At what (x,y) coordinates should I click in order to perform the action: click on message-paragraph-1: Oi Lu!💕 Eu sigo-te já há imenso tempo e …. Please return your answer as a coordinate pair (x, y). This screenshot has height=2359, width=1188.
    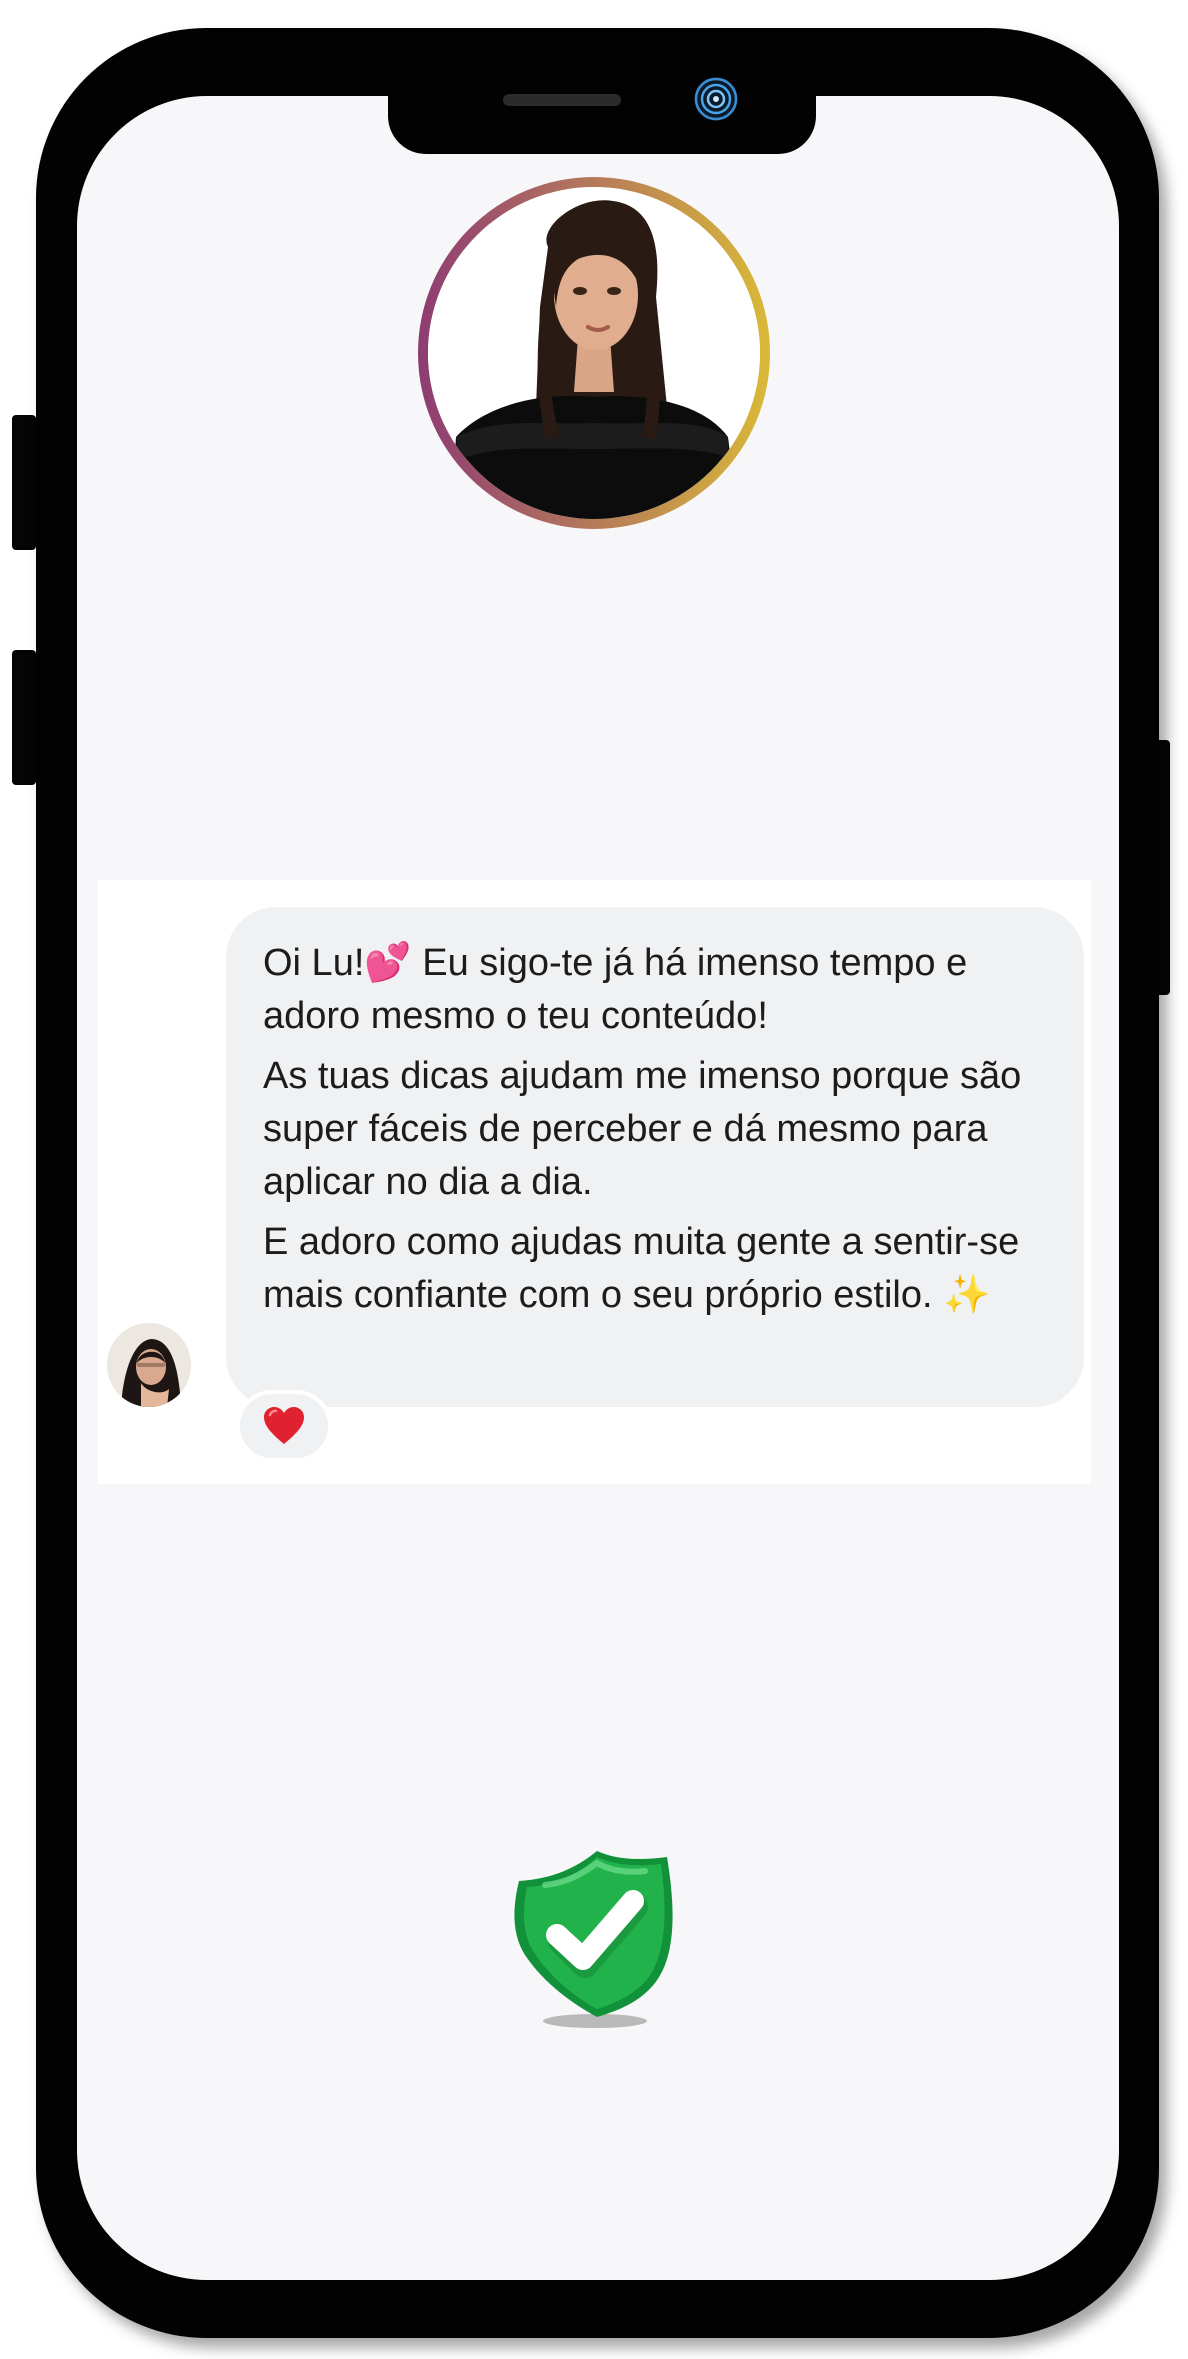
    Looking at the image, I should click on (615, 989).